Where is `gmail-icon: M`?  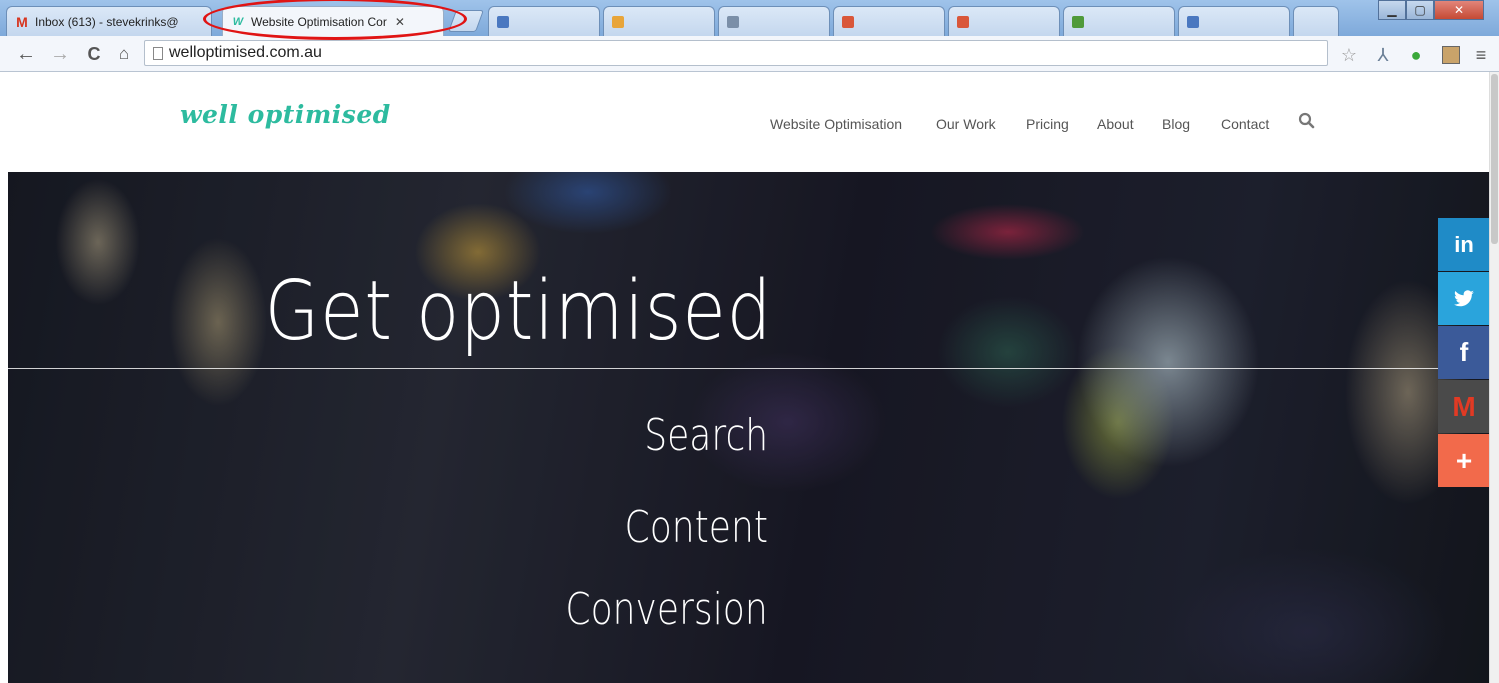 gmail-icon: M is located at coordinates (1464, 406).